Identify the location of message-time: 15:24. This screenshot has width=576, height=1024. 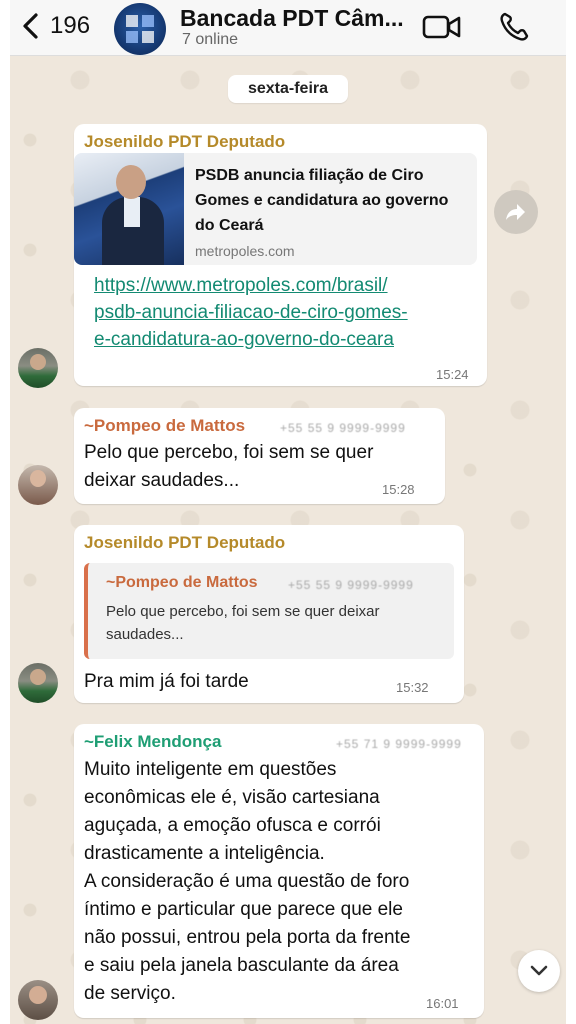
(452, 374).